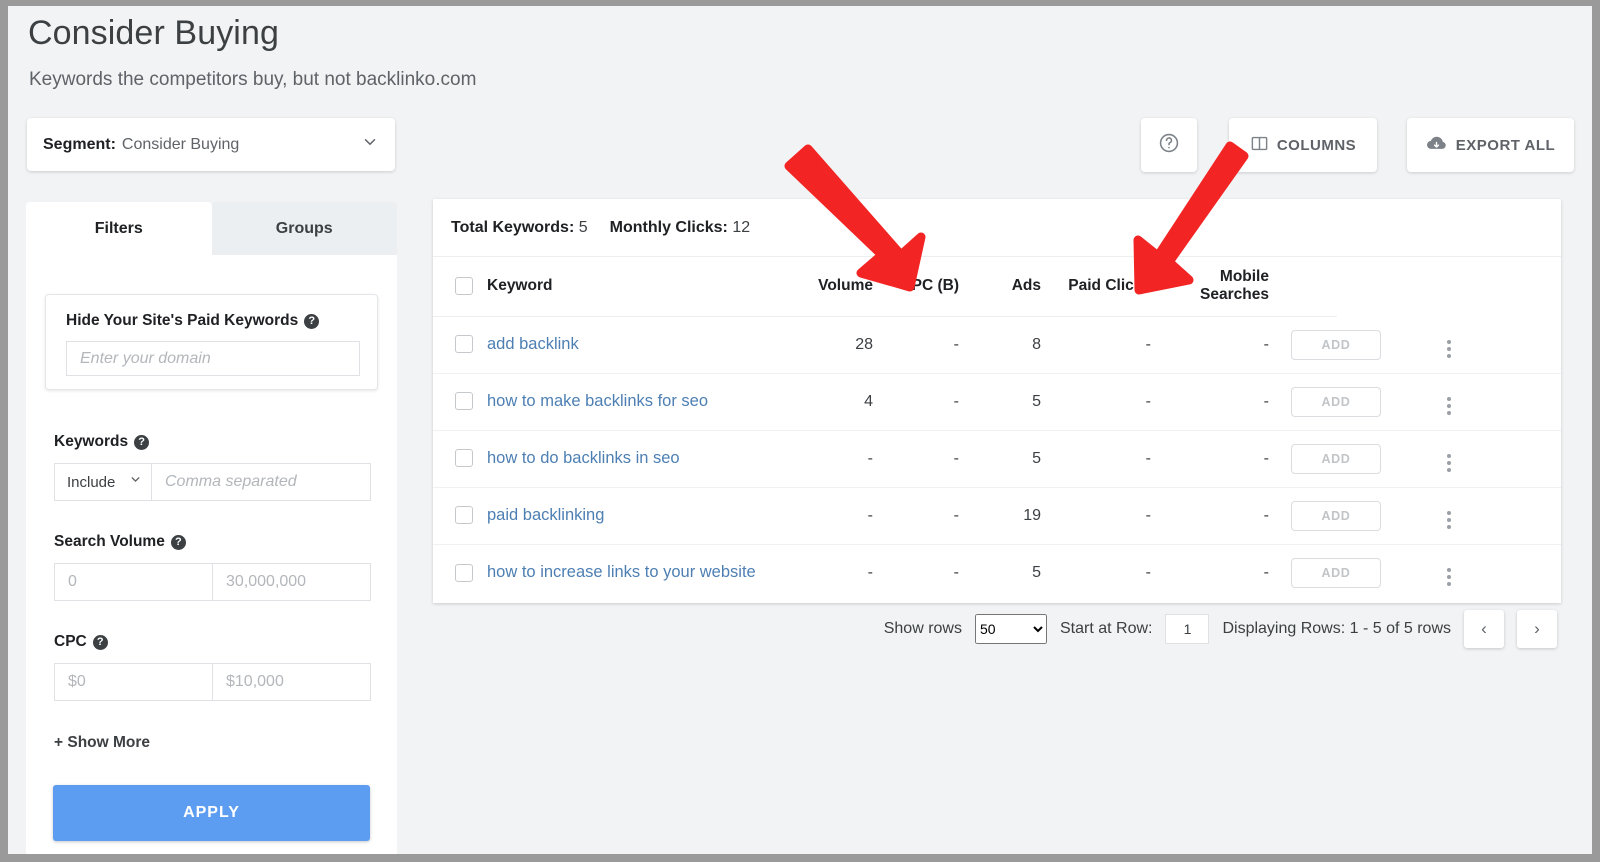 The height and width of the screenshot is (862, 1600). Describe the element at coordinates (1484, 629) in the screenshot. I see `prev-page-button: ‹` at that location.